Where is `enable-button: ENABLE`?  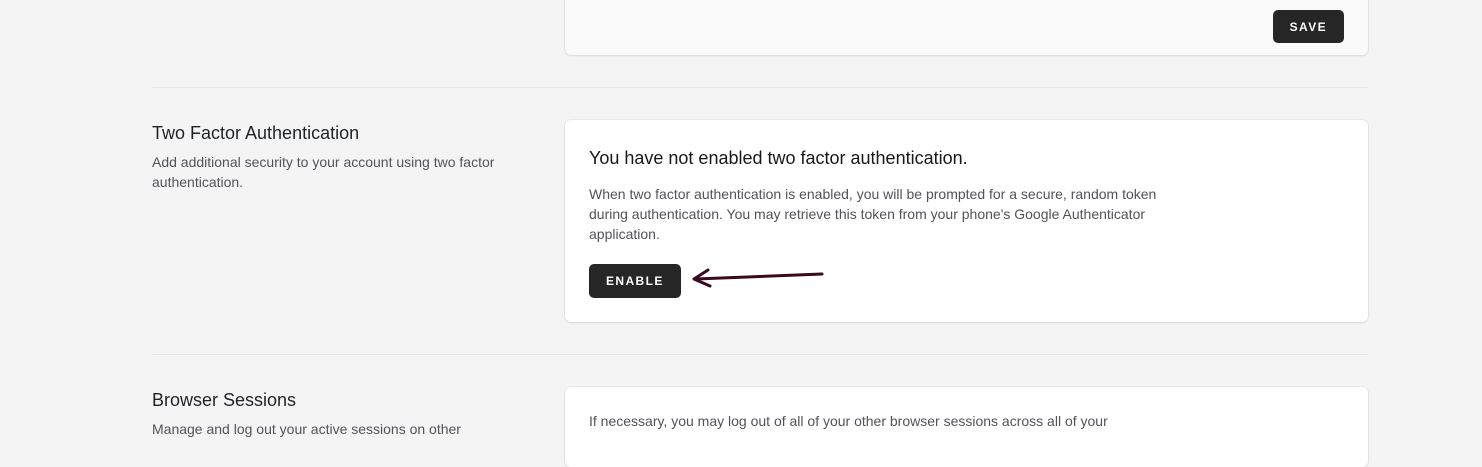
enable-button: ENABLE is located at coordinates (635, 281).